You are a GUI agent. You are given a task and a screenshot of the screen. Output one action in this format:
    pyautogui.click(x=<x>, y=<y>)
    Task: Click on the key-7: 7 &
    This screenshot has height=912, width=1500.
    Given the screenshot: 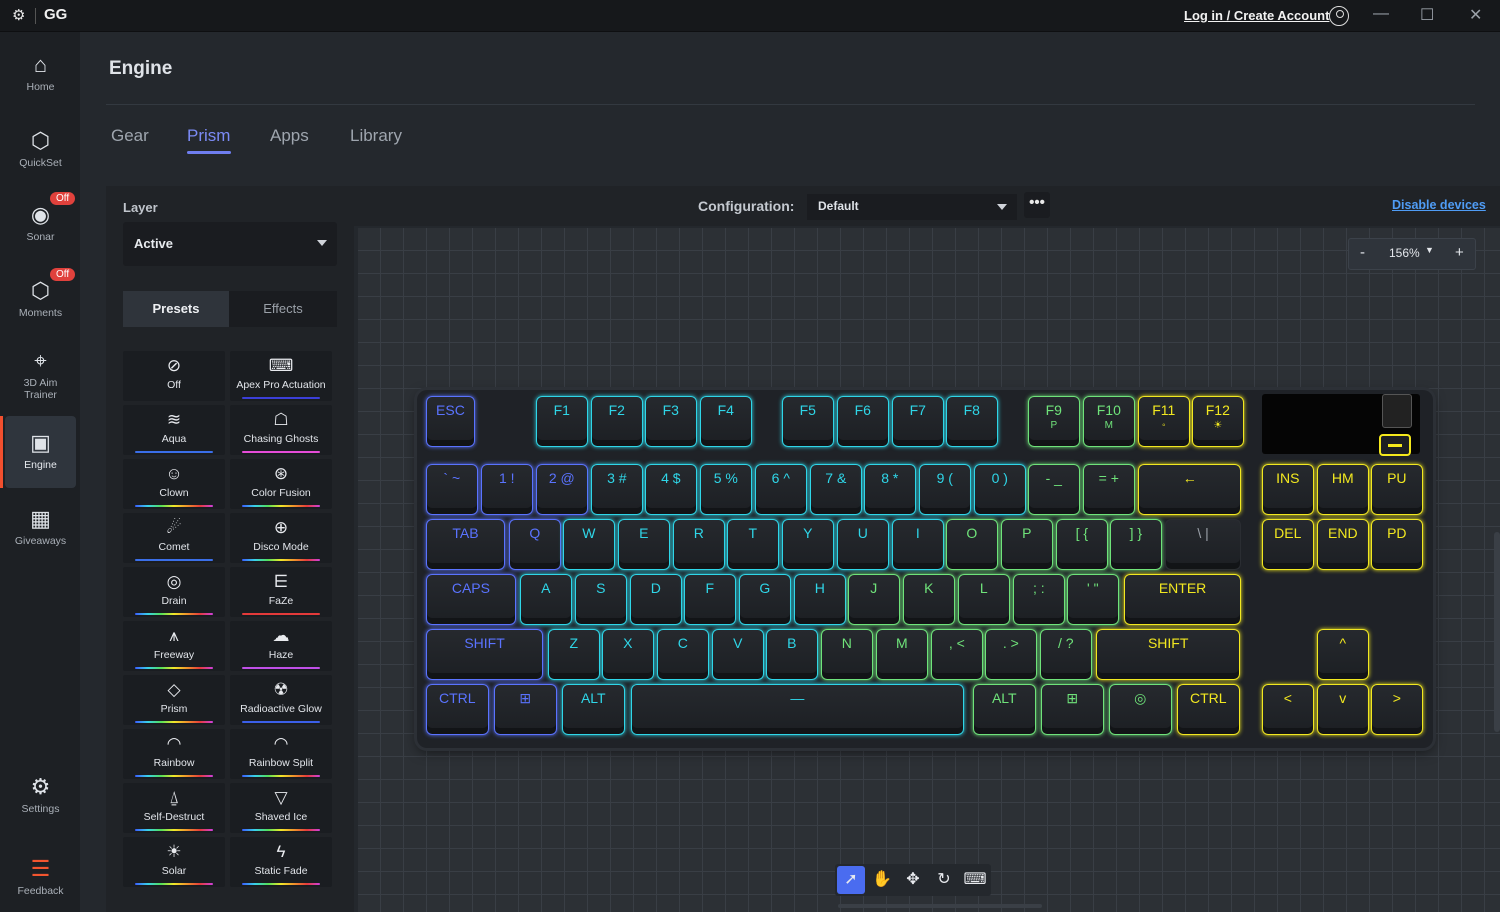 What is the action you would take?
    pyautogui.click(x=836, y=489)
    